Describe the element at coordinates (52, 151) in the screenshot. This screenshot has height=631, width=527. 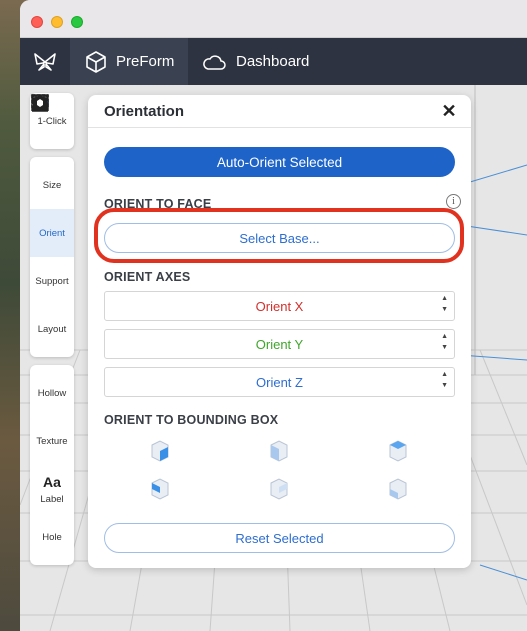
I see `tool-size: Size` at that location.